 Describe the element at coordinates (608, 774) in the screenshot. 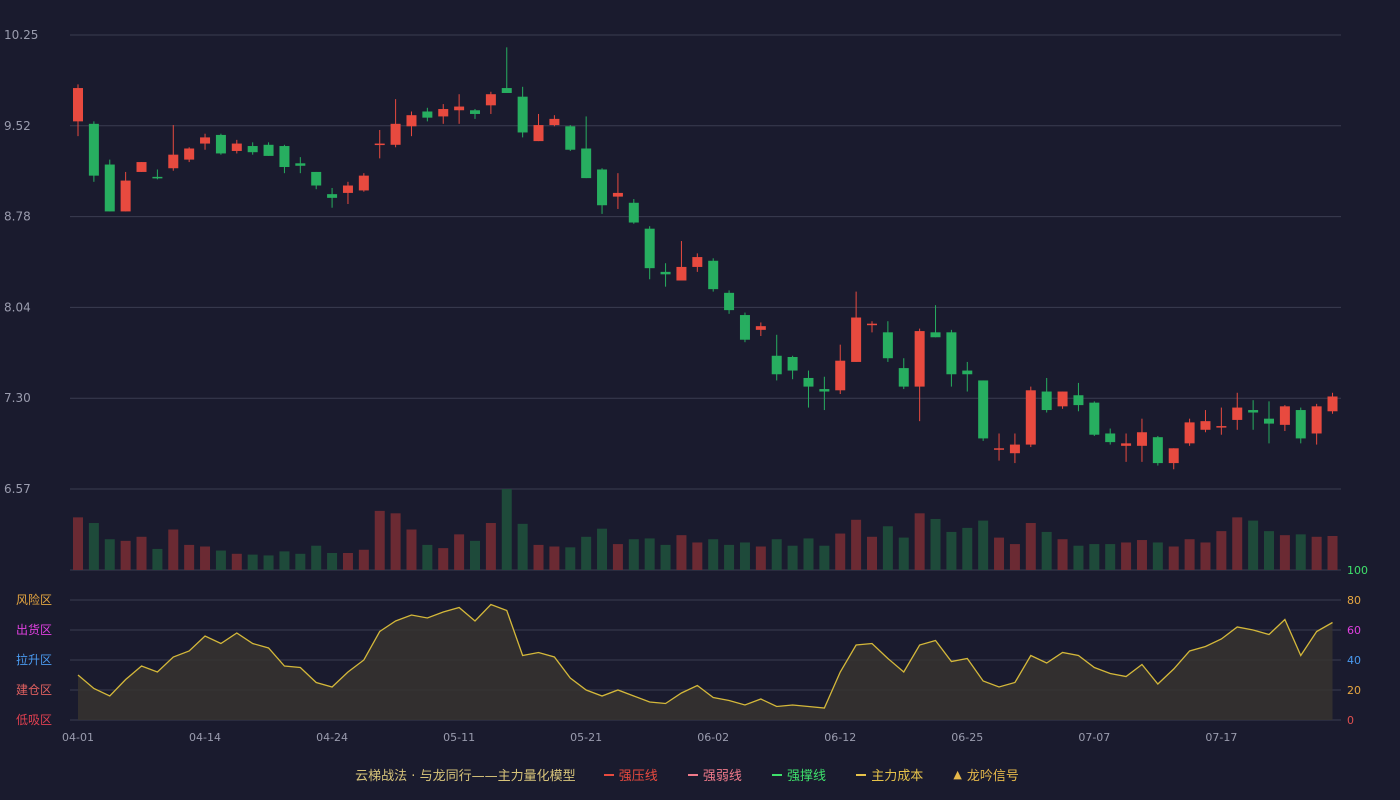

I see `legend-swatch-strong-pressure` at that location.